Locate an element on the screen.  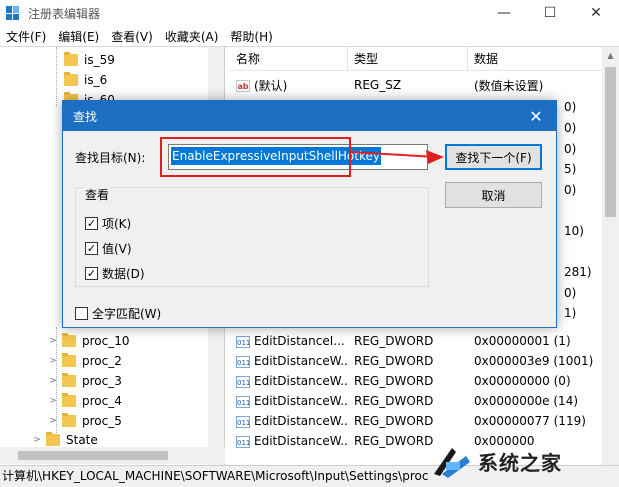
tree-item: is_59 is located at coordinates (89, 60).